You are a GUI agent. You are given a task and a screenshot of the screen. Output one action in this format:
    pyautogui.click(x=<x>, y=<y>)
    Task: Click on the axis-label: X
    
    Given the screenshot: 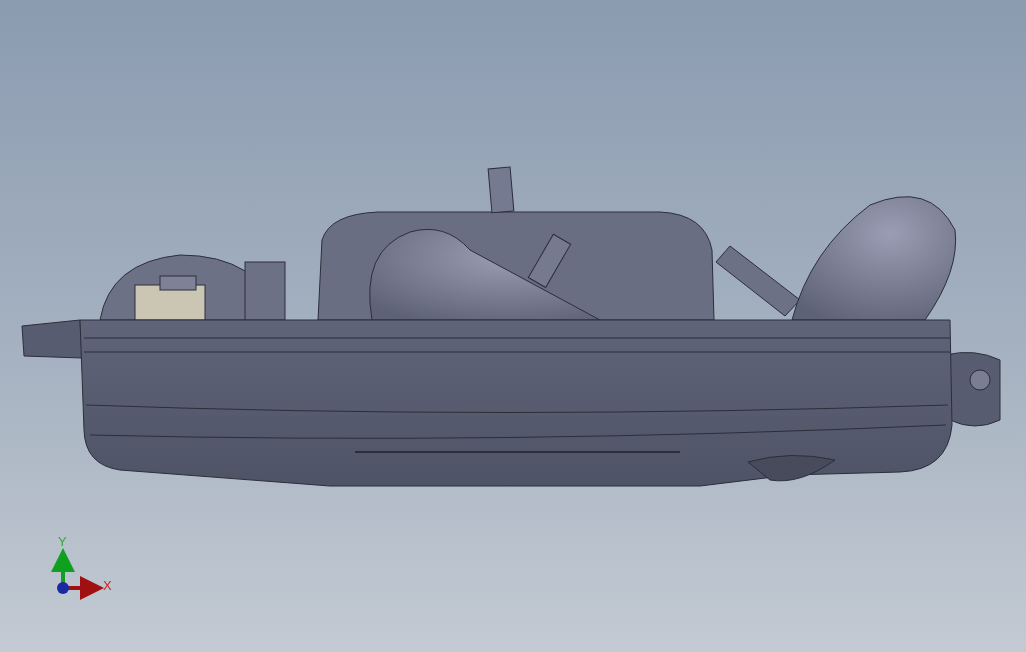 What is the action you would take?
    pyautogui.click(x=107, y=585)
    